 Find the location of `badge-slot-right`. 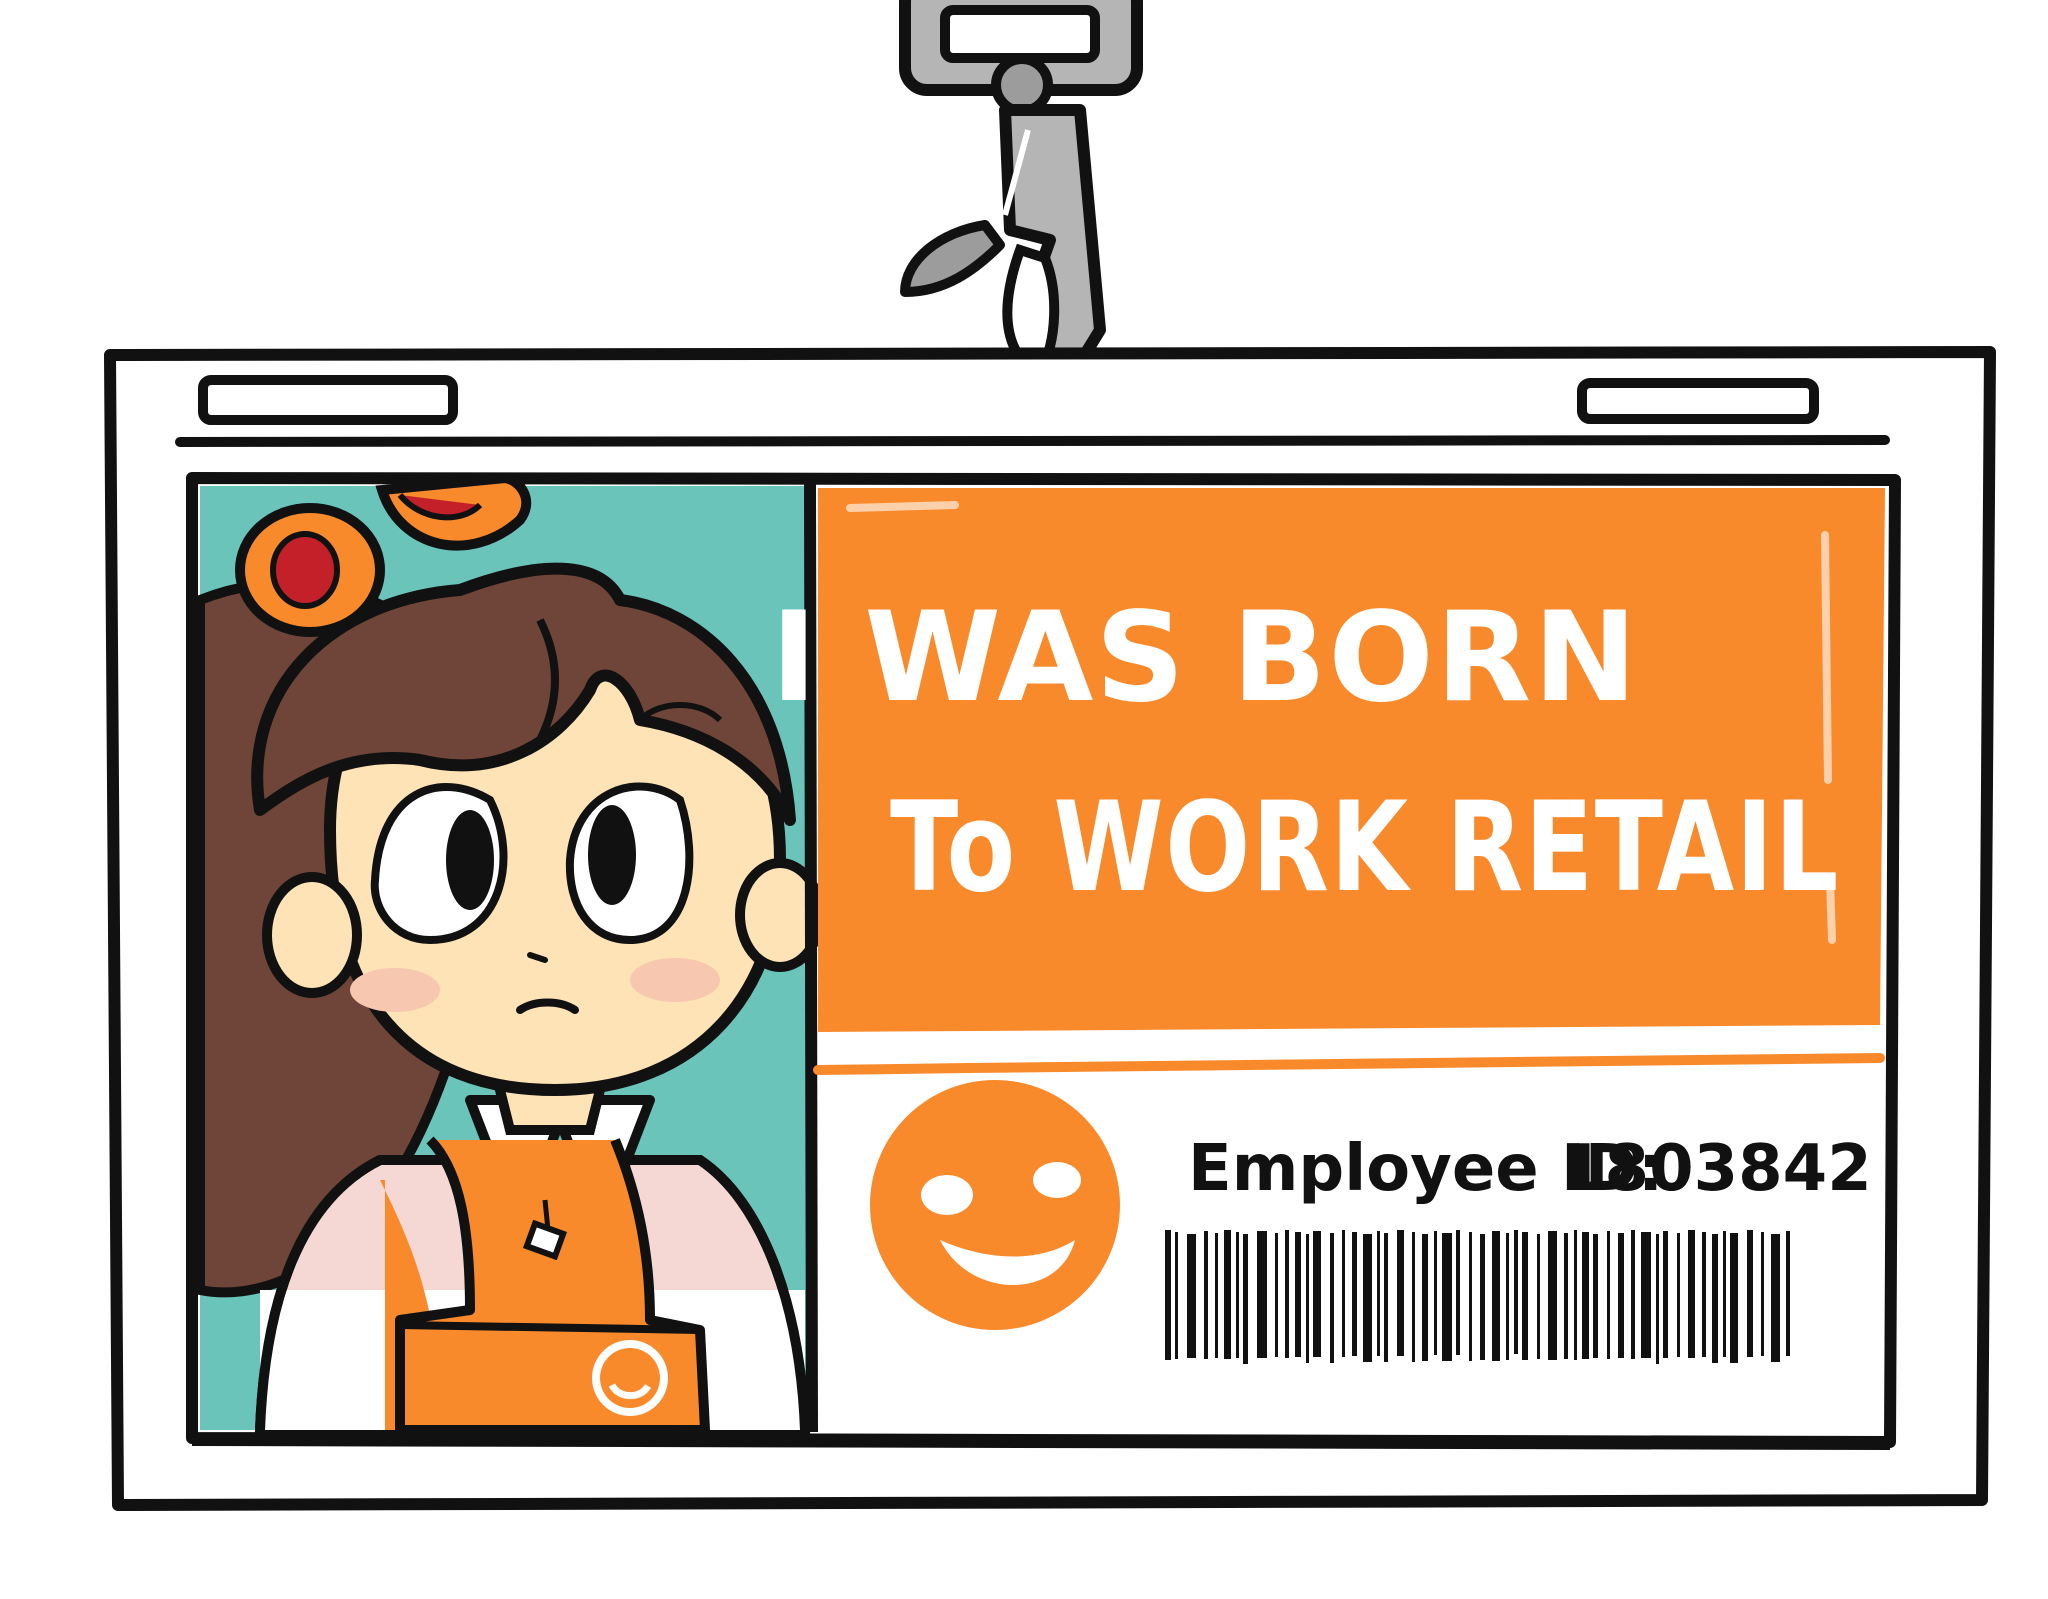

badge-slot-right is located at coordinates (1698, 401).